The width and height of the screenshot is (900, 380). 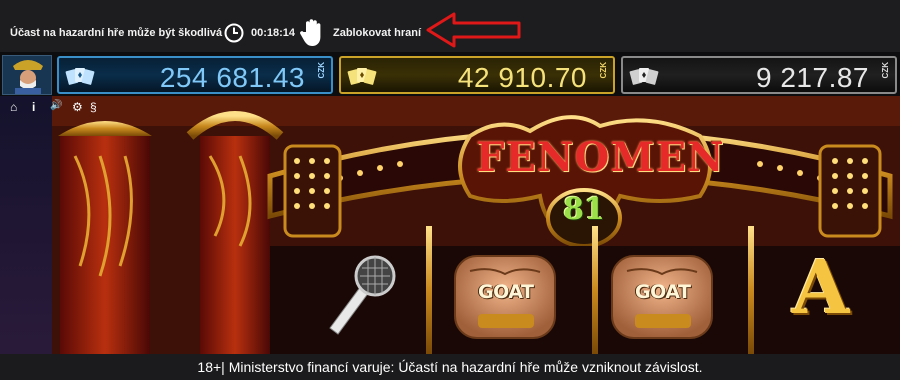 I want to click on player-avatar, so click(x=27, y=75).